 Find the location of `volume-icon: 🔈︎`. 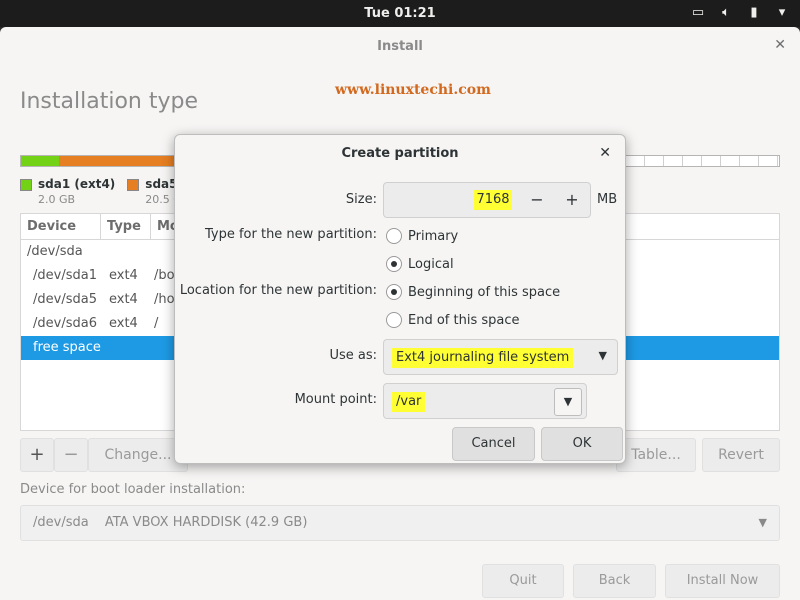

volume-icon: 🔈︎ is located at coordinates (726, 12).